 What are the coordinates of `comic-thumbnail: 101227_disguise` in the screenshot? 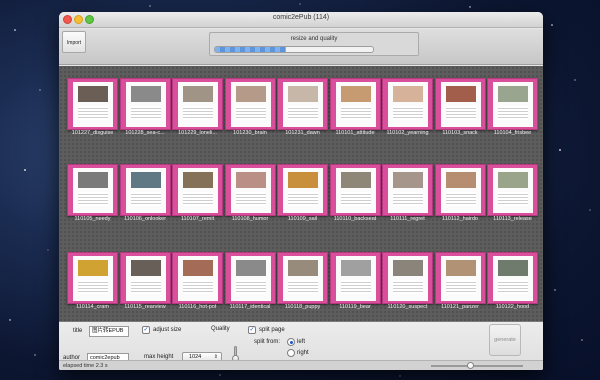 It's located at (92, 108).